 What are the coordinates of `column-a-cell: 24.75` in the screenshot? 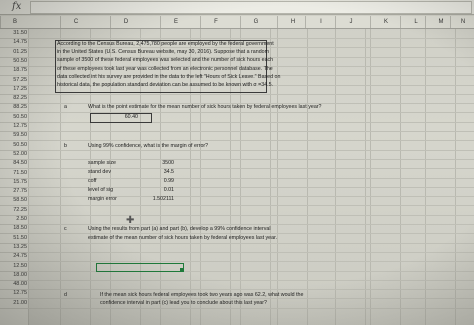 It's located at (13, 256).